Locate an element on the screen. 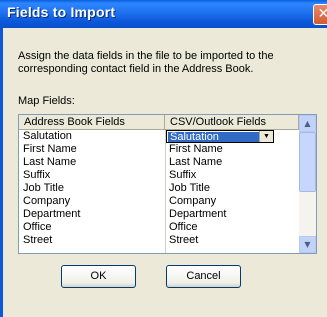 This screenshot has height=317, width=327. cancel-button: Cancel is located at coordinates (203, 276).